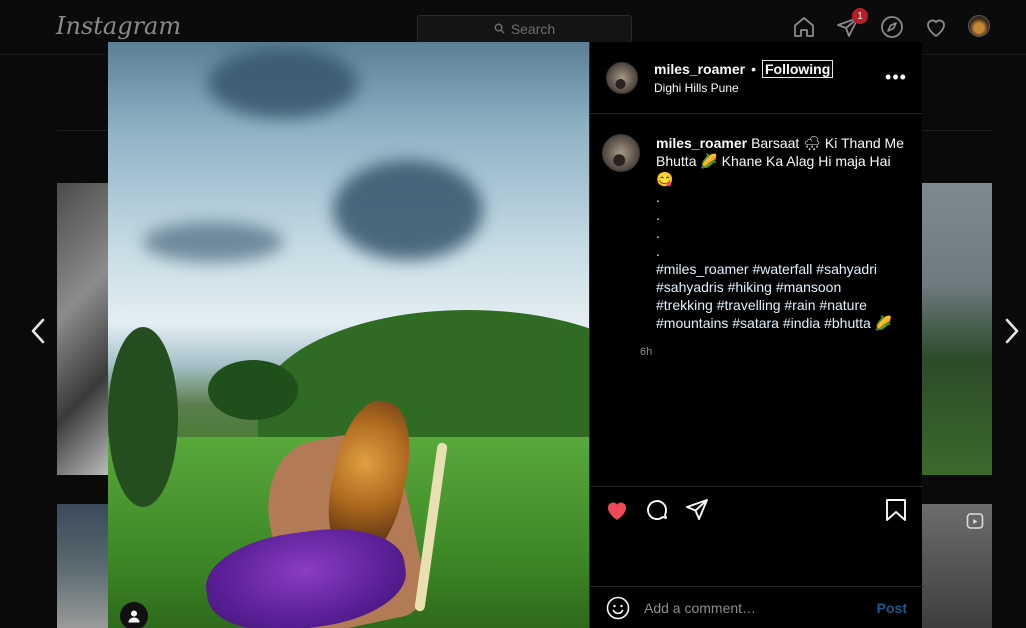  Describe the element at coordinates (827, 143) in the screenshot. I see `caption-line: Barsaat 🌧 Ki Thand Me` at that location.